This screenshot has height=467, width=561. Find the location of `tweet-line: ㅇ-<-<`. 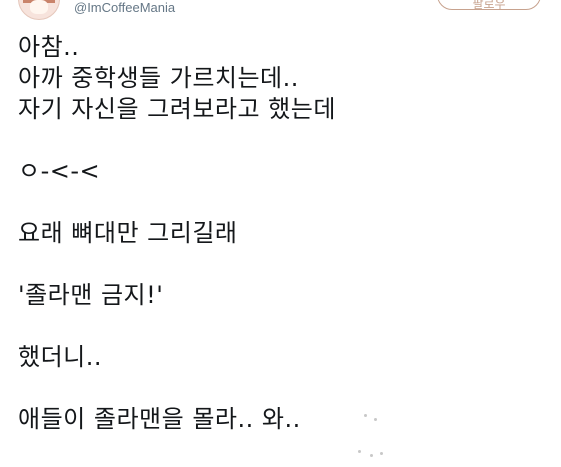

tweet-line: ㅇ-<-< is located at coordinates (59, 171).